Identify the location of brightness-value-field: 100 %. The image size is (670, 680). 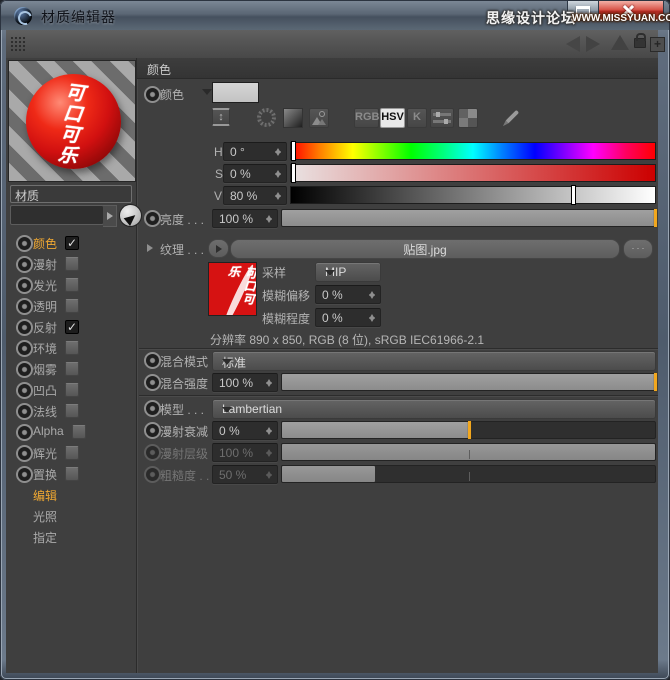
(245, 218).